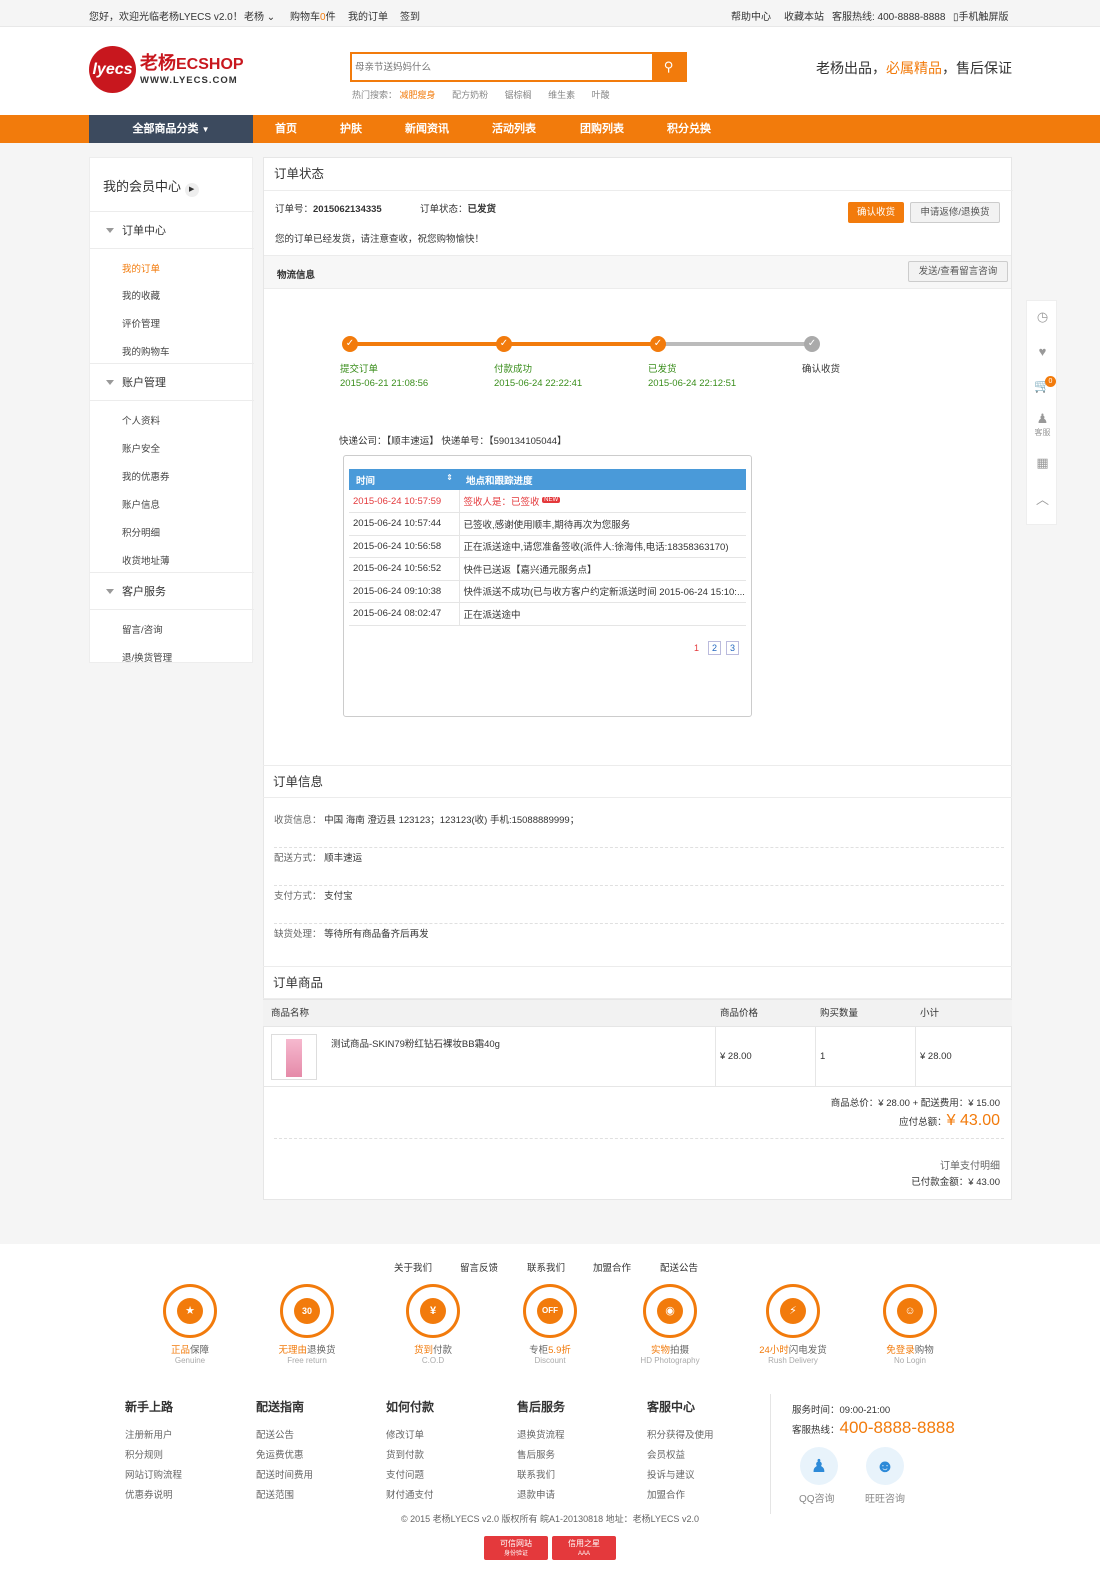  Describe the element at coordinates (286, 129) in the screenshot. I see `nav-home: 首页` at that location.